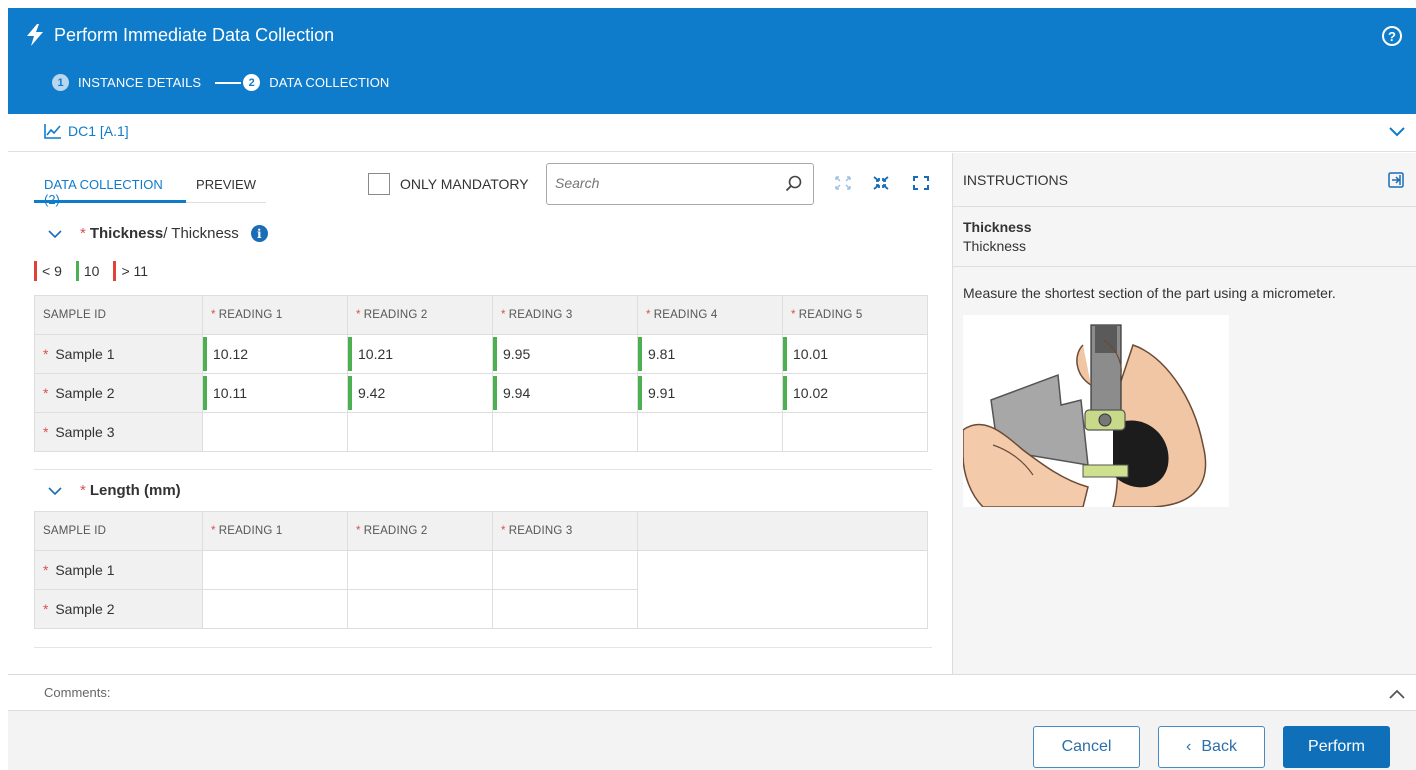  What do you see at coordinates (139, 82) in the screenshot?
I see `step-instance-details: INSTANCE DETAILS` at bounding box center [139, 82].